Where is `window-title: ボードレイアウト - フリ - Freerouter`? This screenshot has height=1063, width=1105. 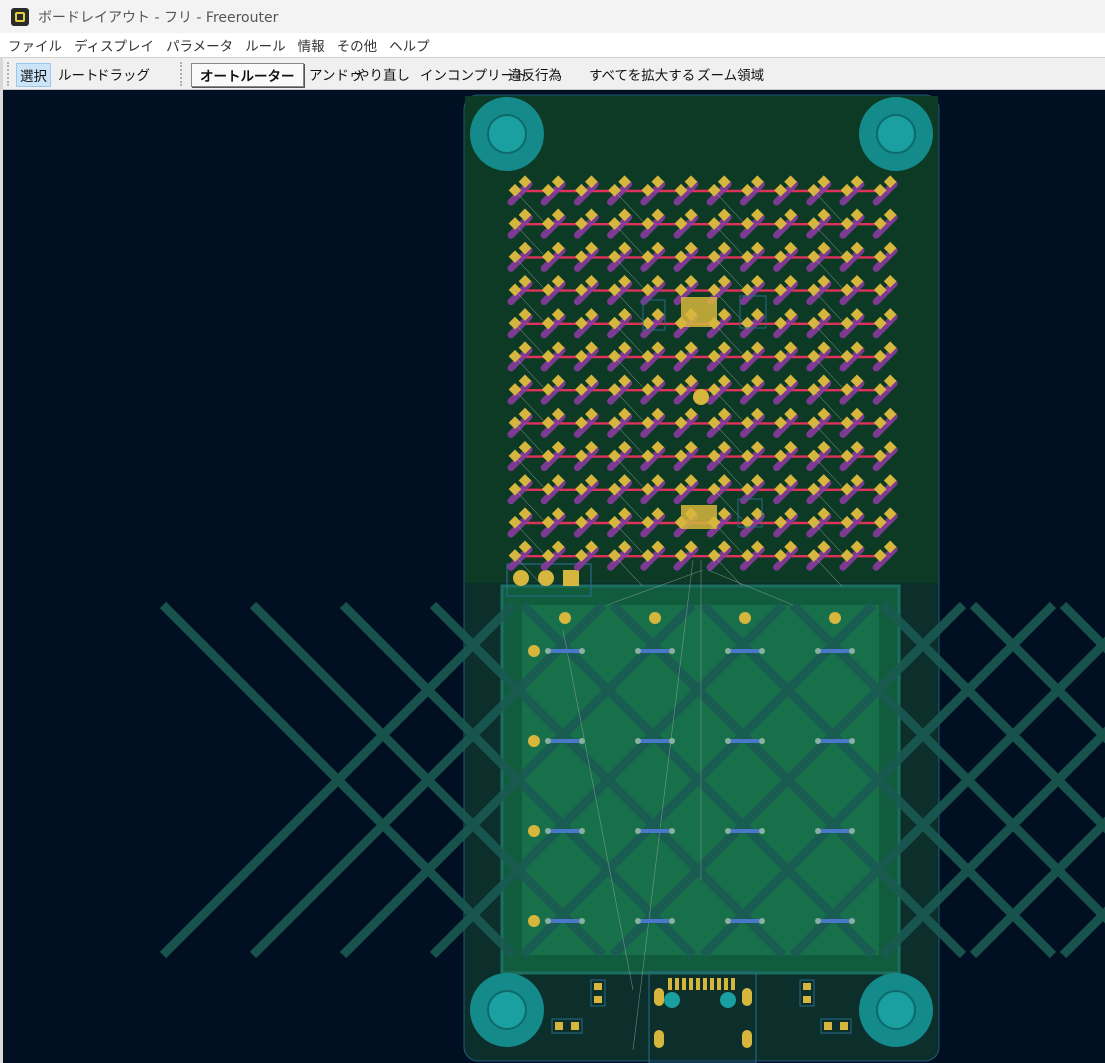 window-title: ボードレイアウト - フリ - Freerouter is located at coordinates (158, 17).